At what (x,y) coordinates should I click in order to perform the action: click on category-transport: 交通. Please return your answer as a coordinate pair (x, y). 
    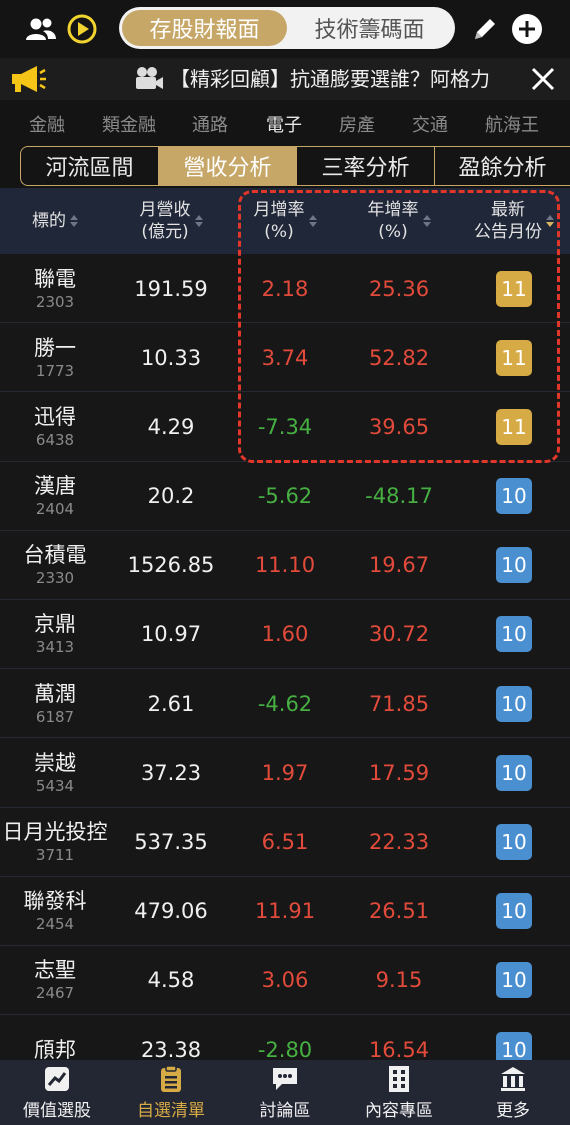
    Looking at the image, I should click on (430, 124).